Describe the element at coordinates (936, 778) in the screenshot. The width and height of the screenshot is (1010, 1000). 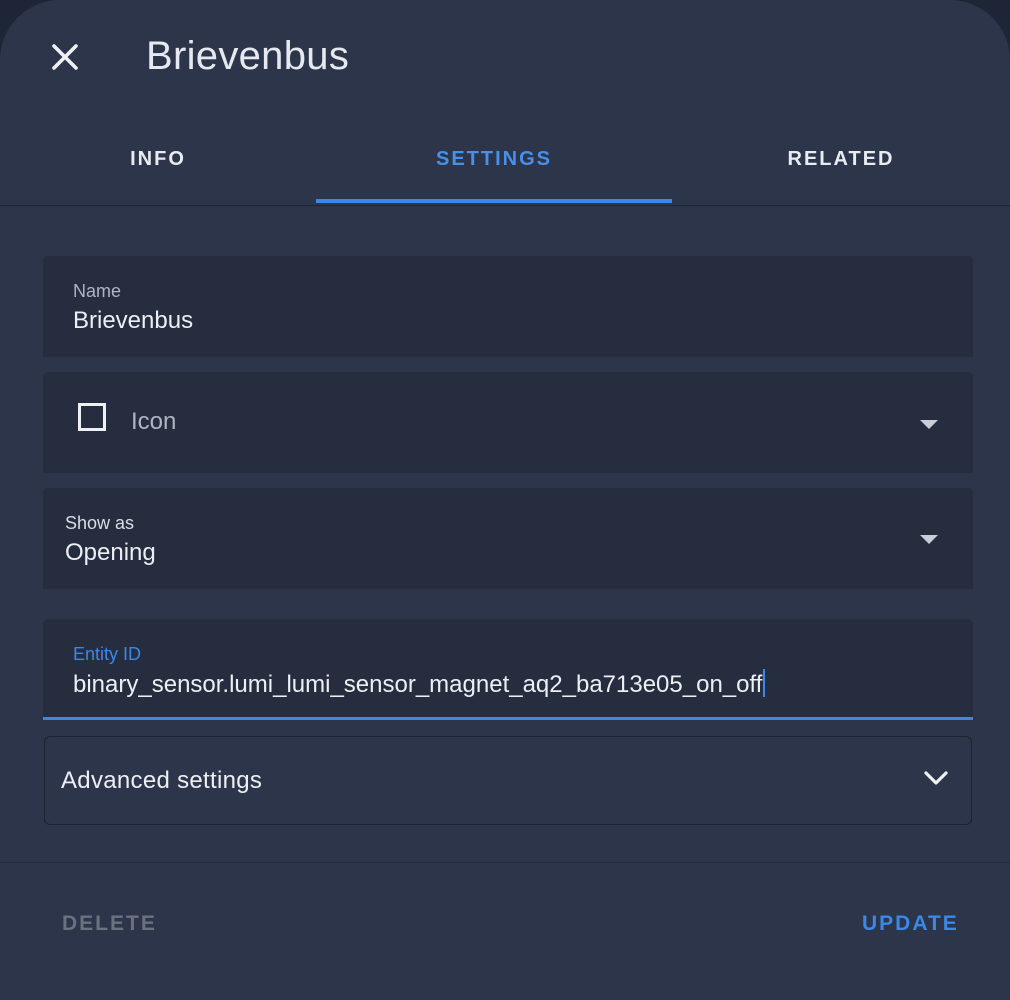
I see `chevron-down-icon` at that location.